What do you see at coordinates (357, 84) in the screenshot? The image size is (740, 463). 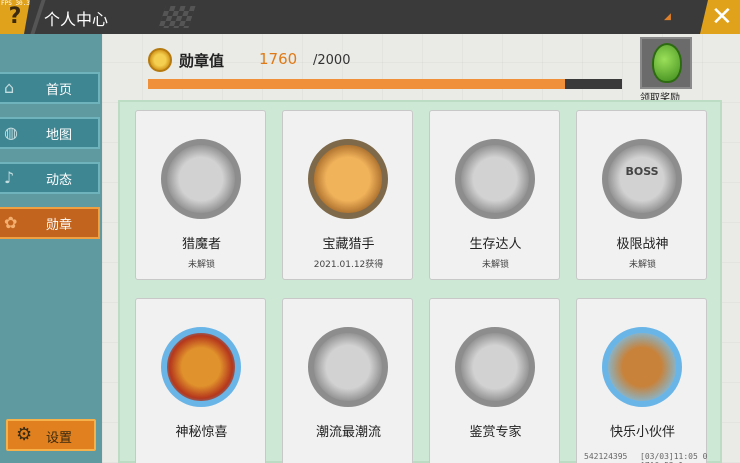 I see `medal-progress-fill` at bounding box center [357, 84].